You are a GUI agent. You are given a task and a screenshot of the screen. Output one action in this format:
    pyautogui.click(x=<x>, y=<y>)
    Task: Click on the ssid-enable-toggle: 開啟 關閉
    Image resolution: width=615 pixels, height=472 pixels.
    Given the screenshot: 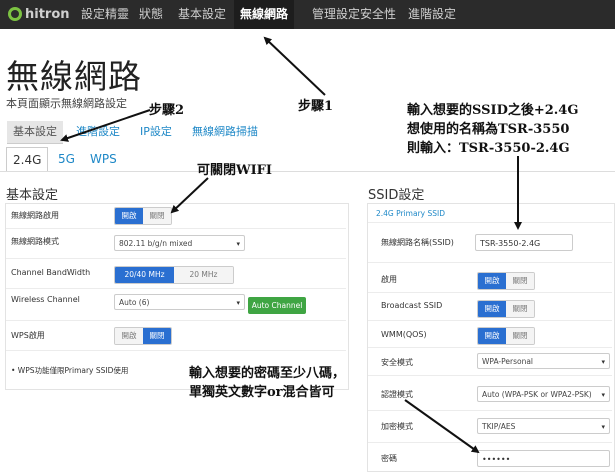 What is the action you would take?
    pyautogui.click(x=506, y=281)
    